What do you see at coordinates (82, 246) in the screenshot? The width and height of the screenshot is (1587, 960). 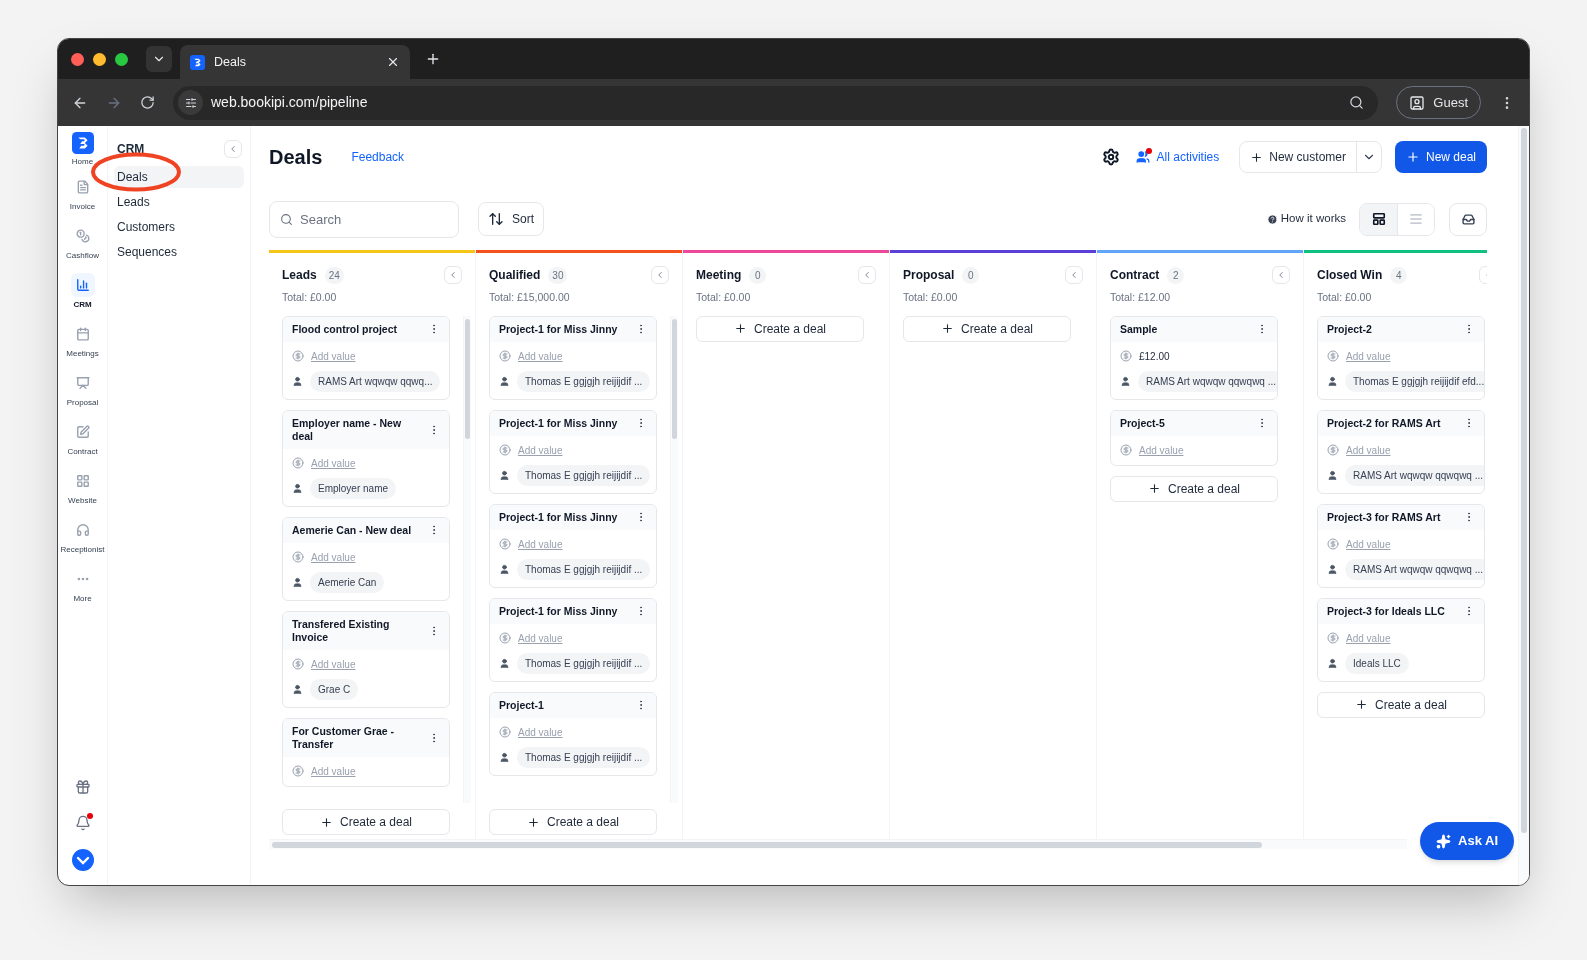 I see `rail-item: Cashflow` at bounding box center [82, 246].